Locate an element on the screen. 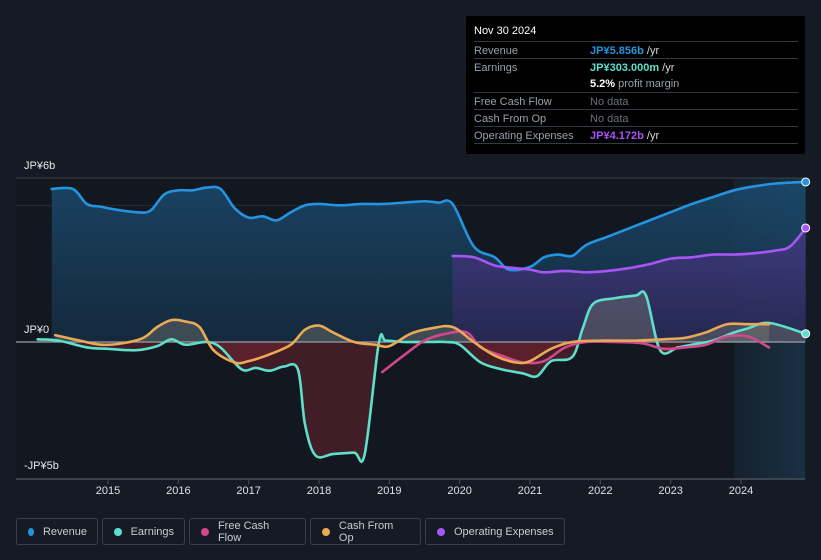  tooltip-row-label: Cash From Op is located at coordinates (510, 119).